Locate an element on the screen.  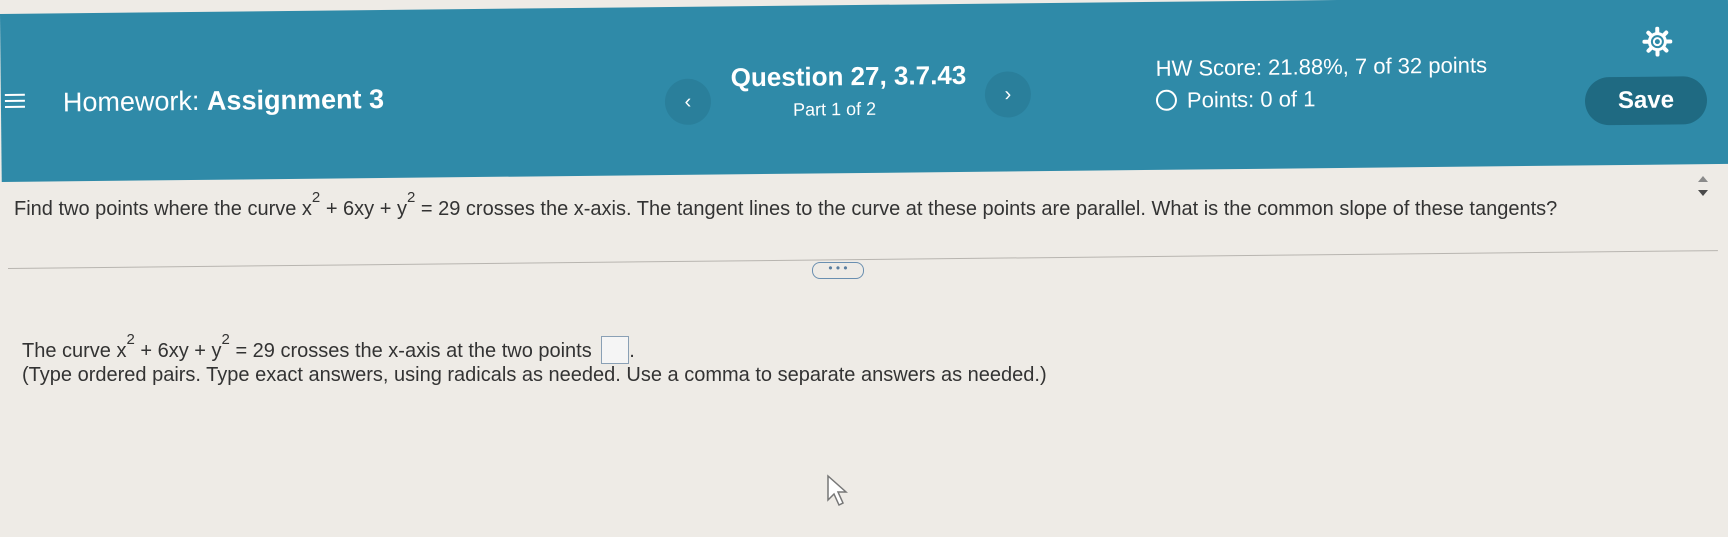
question-x: x is located at coordinates (306, 209).